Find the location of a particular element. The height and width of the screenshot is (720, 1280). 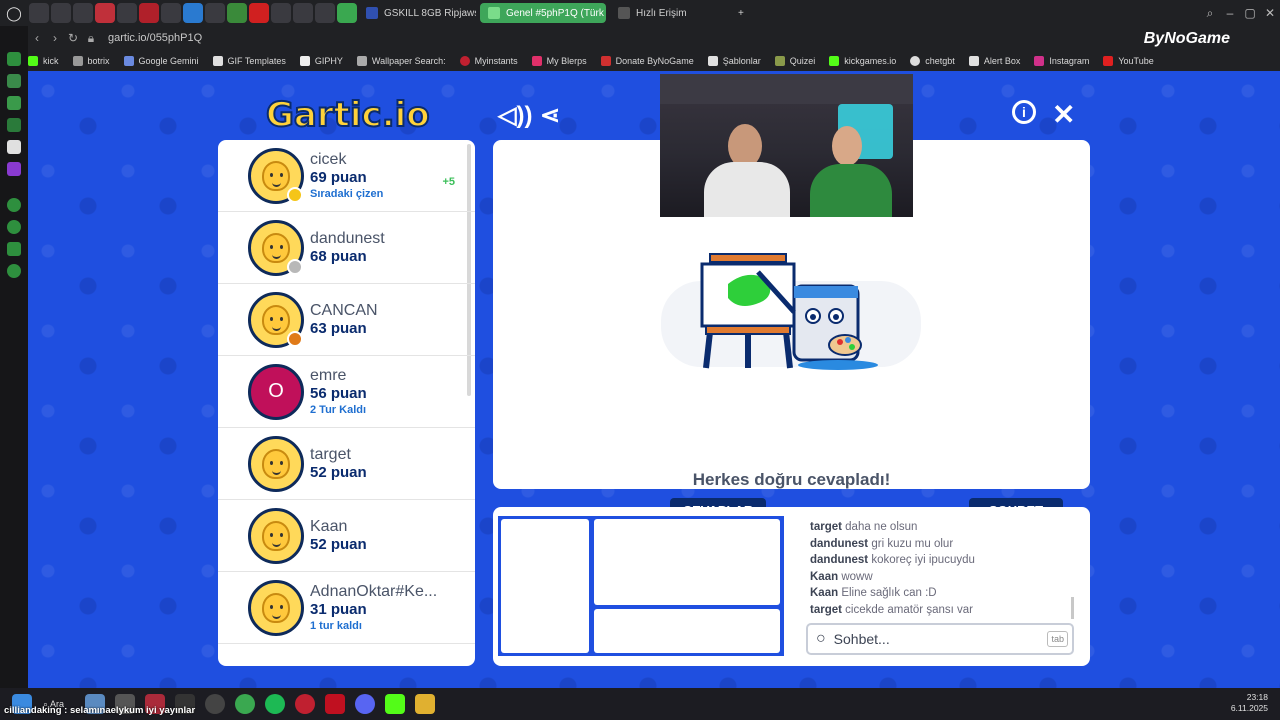

player-row: dandunest 68 puan is located at coordinates (346, 248).